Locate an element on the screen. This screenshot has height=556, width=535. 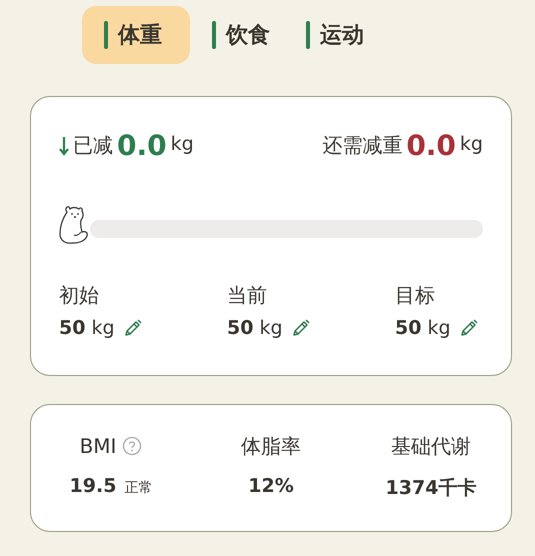
tab: 饮食 is located at coordinates (241, 35).